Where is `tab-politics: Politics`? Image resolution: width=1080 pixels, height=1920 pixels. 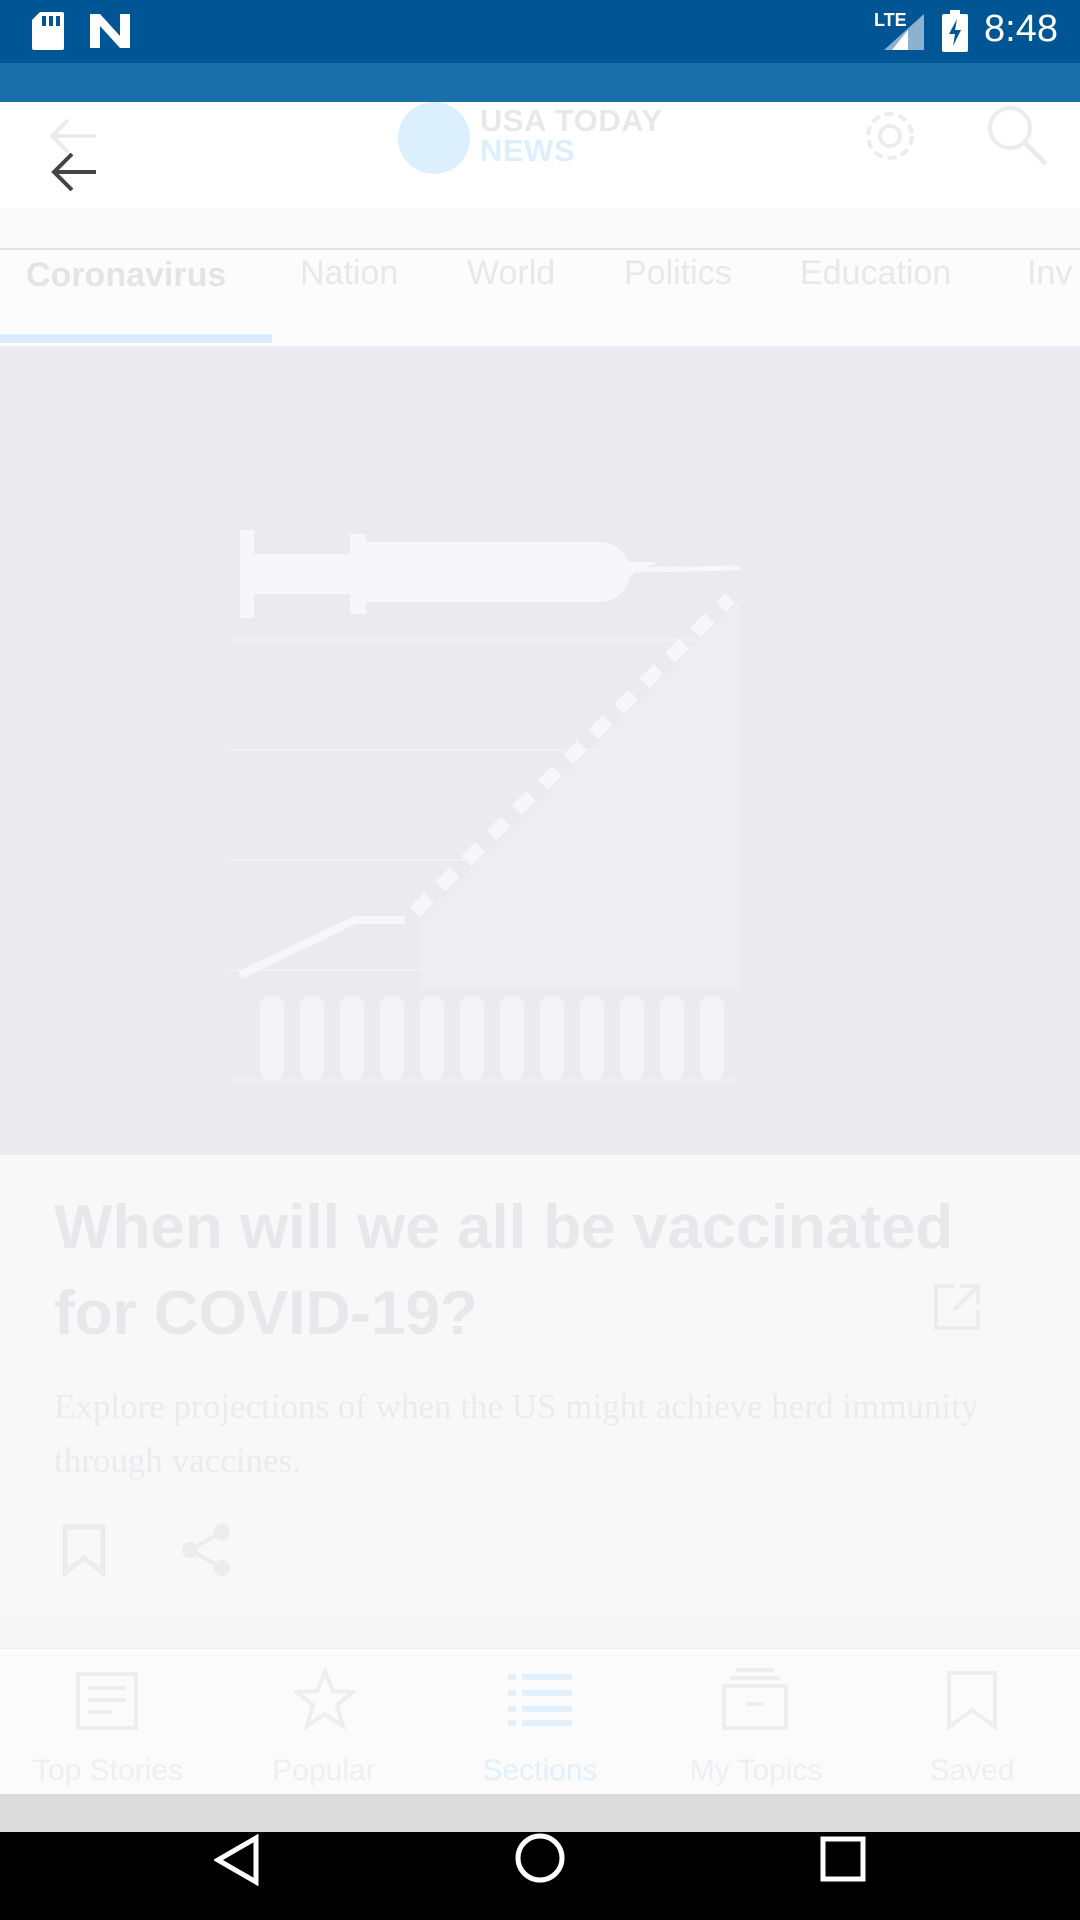
tab-politics: Politics is located at coordinates (678, 273).